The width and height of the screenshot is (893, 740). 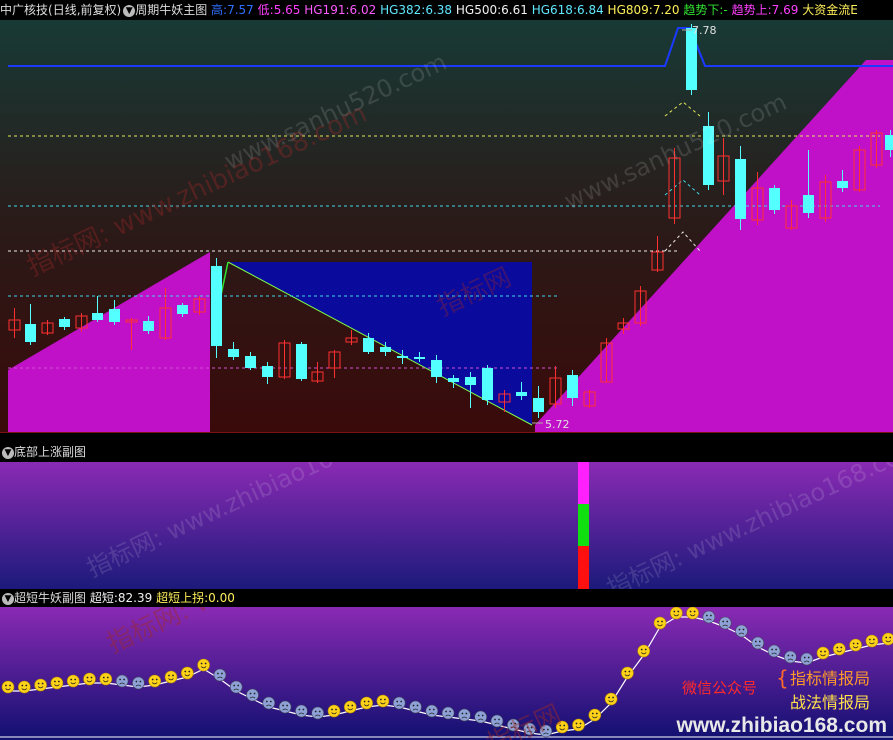 I want to click on hg500-label: HG500:, so click(x=478, y=10).